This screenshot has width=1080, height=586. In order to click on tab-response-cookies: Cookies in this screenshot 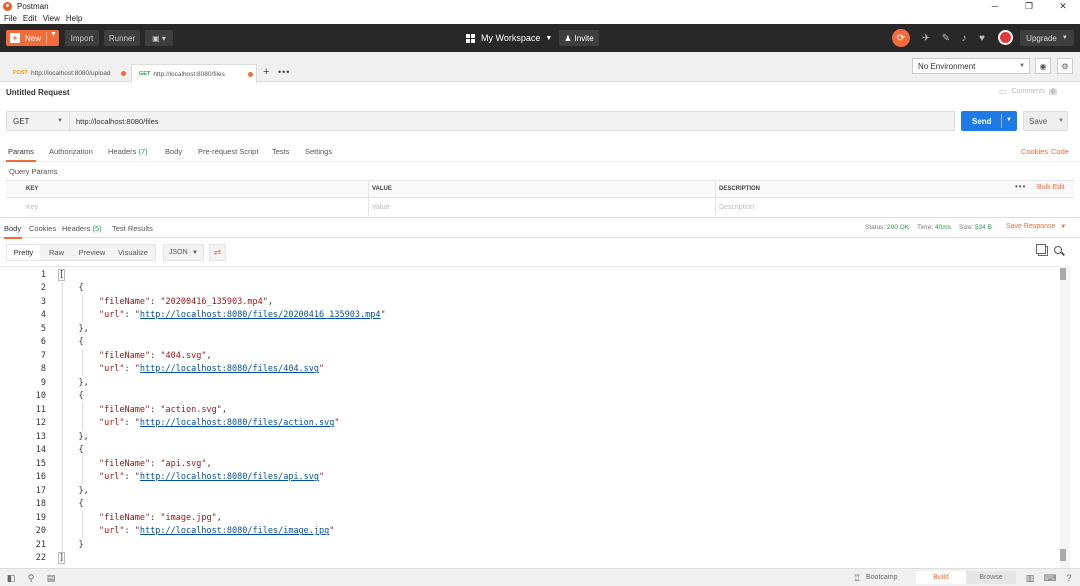, I will do `click(42, 228)`.